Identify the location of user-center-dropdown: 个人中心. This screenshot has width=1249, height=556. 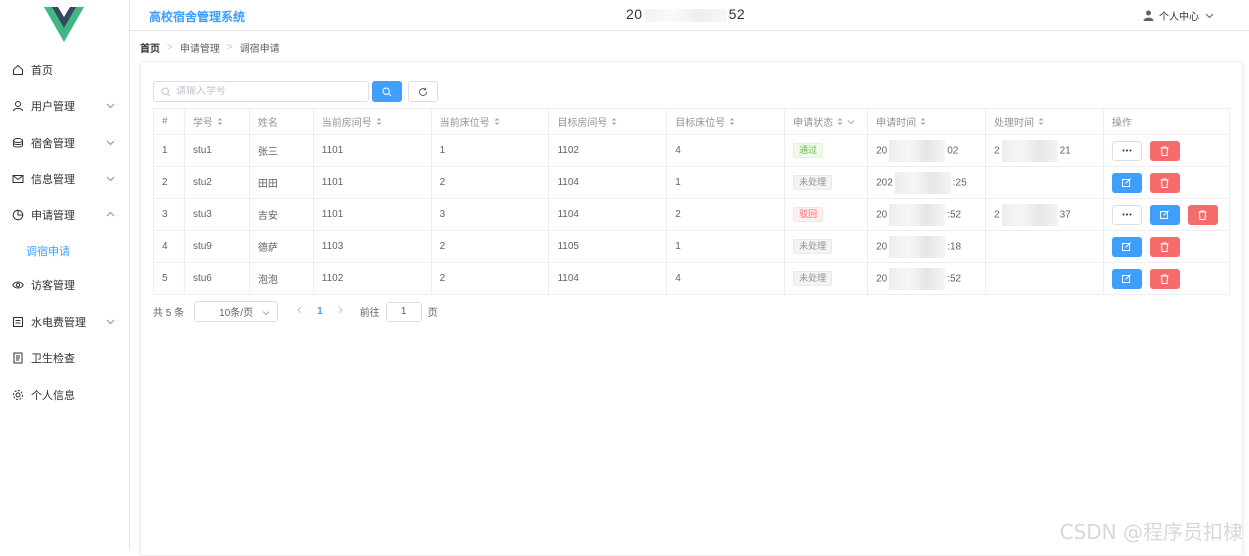
(1181, 15).